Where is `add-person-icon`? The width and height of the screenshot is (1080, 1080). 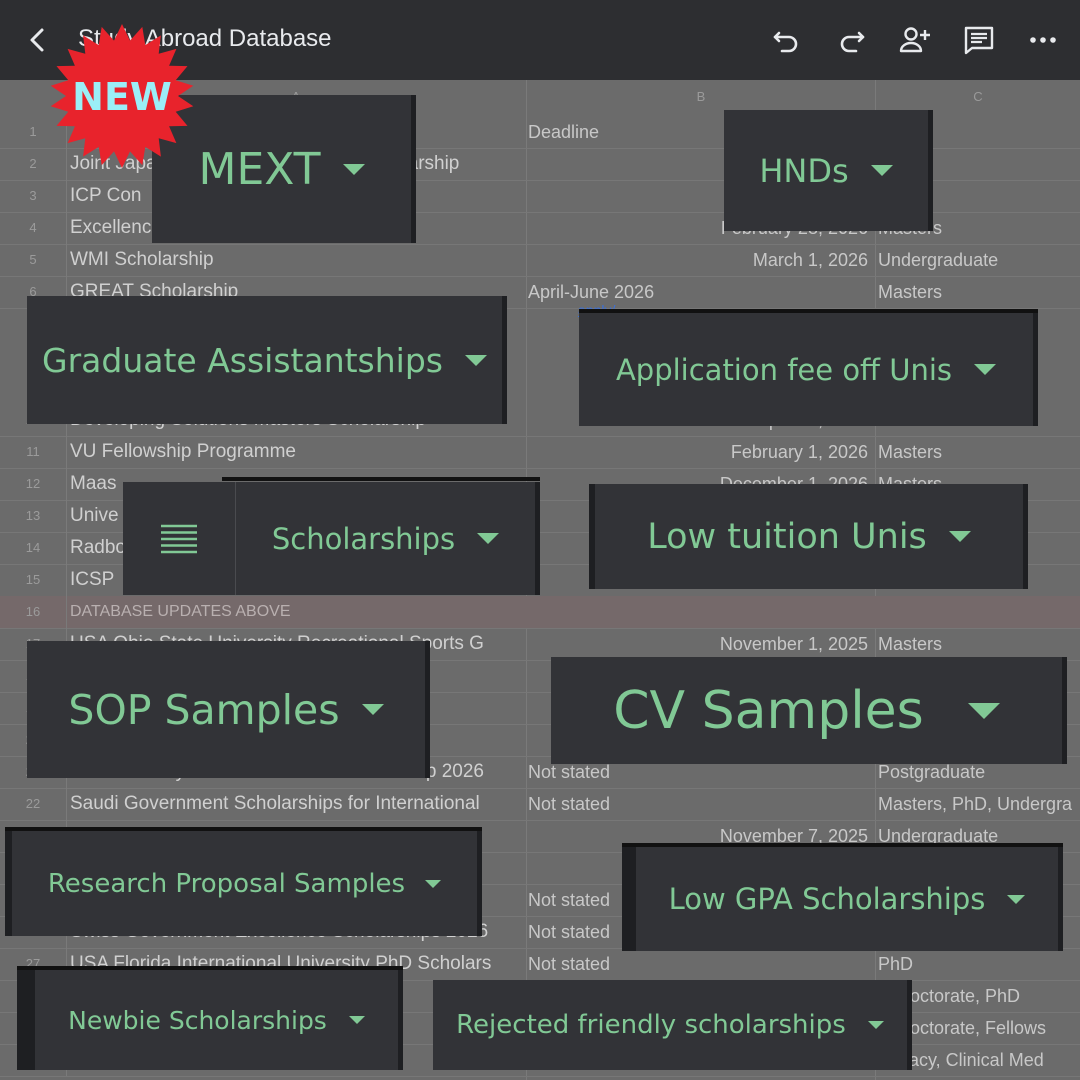 add-person-icon is located at coordinates (915, 40).